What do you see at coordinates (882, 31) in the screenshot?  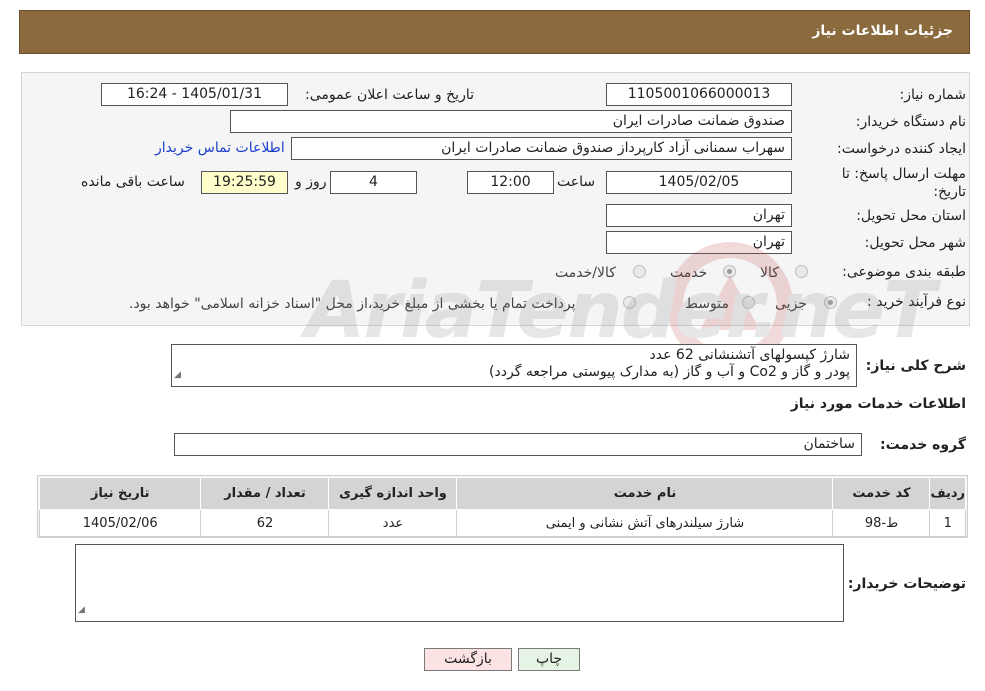 I see `page-title: جزئیات اطلاعات نیاز` at bounding box center [882, 31].